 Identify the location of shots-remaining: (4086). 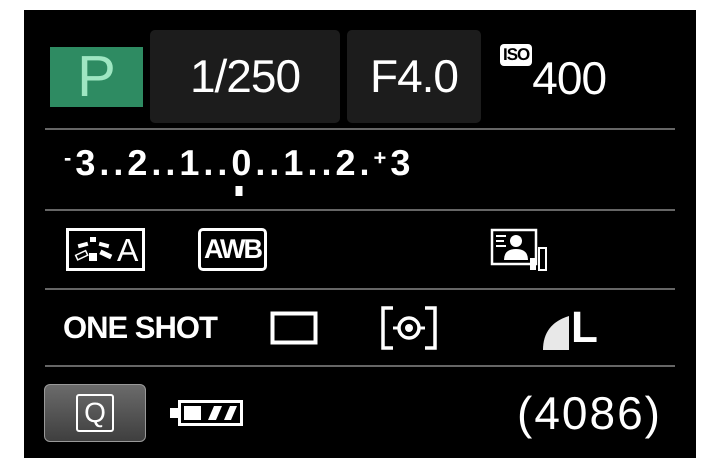
(590, 413).